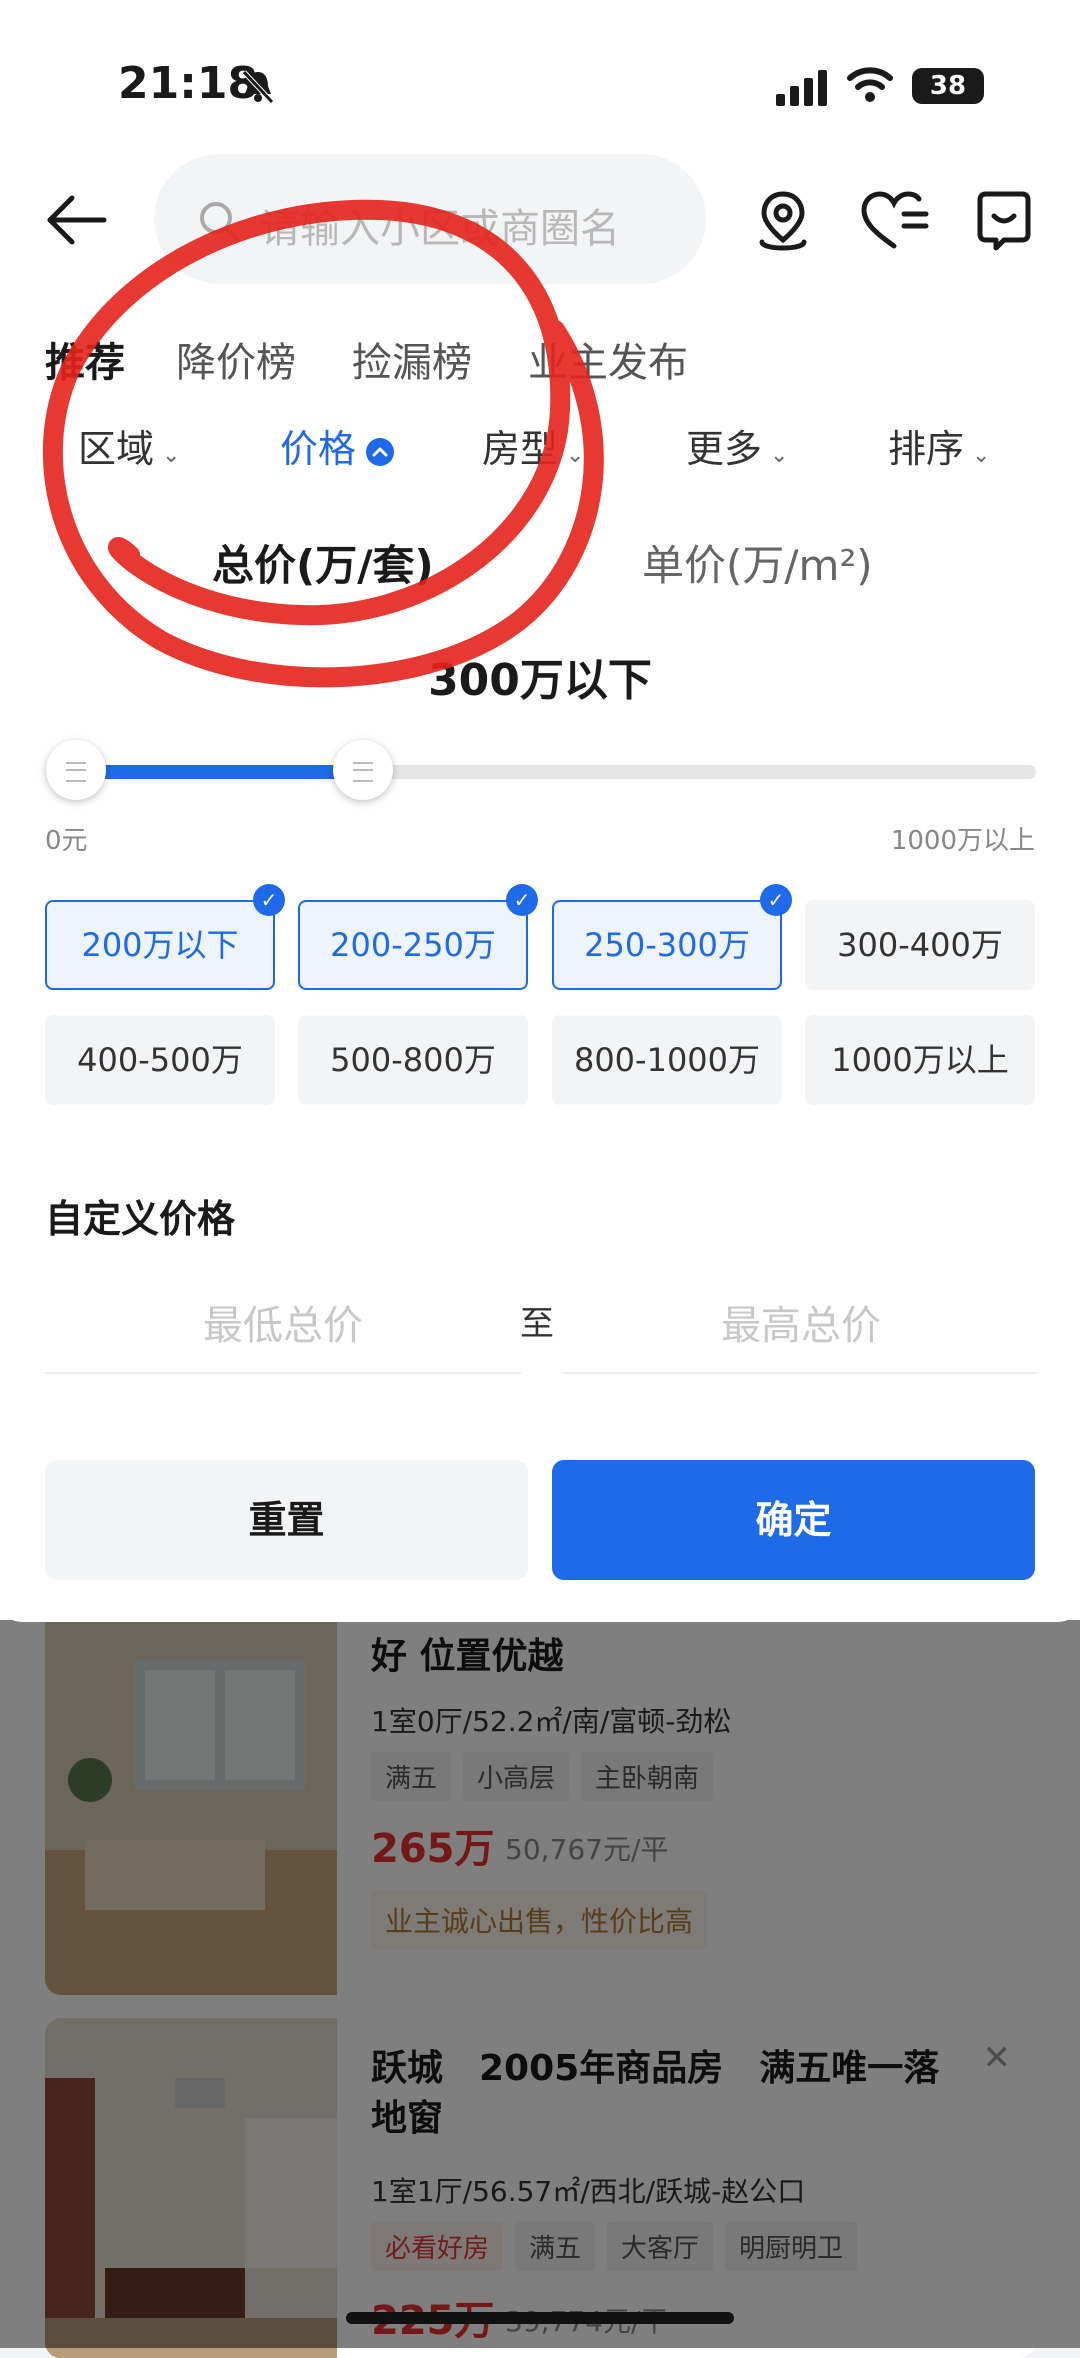 The image size is (1080, 2358). I want to click on search-input: 请输入小区或商圈名, so click(440, 225).